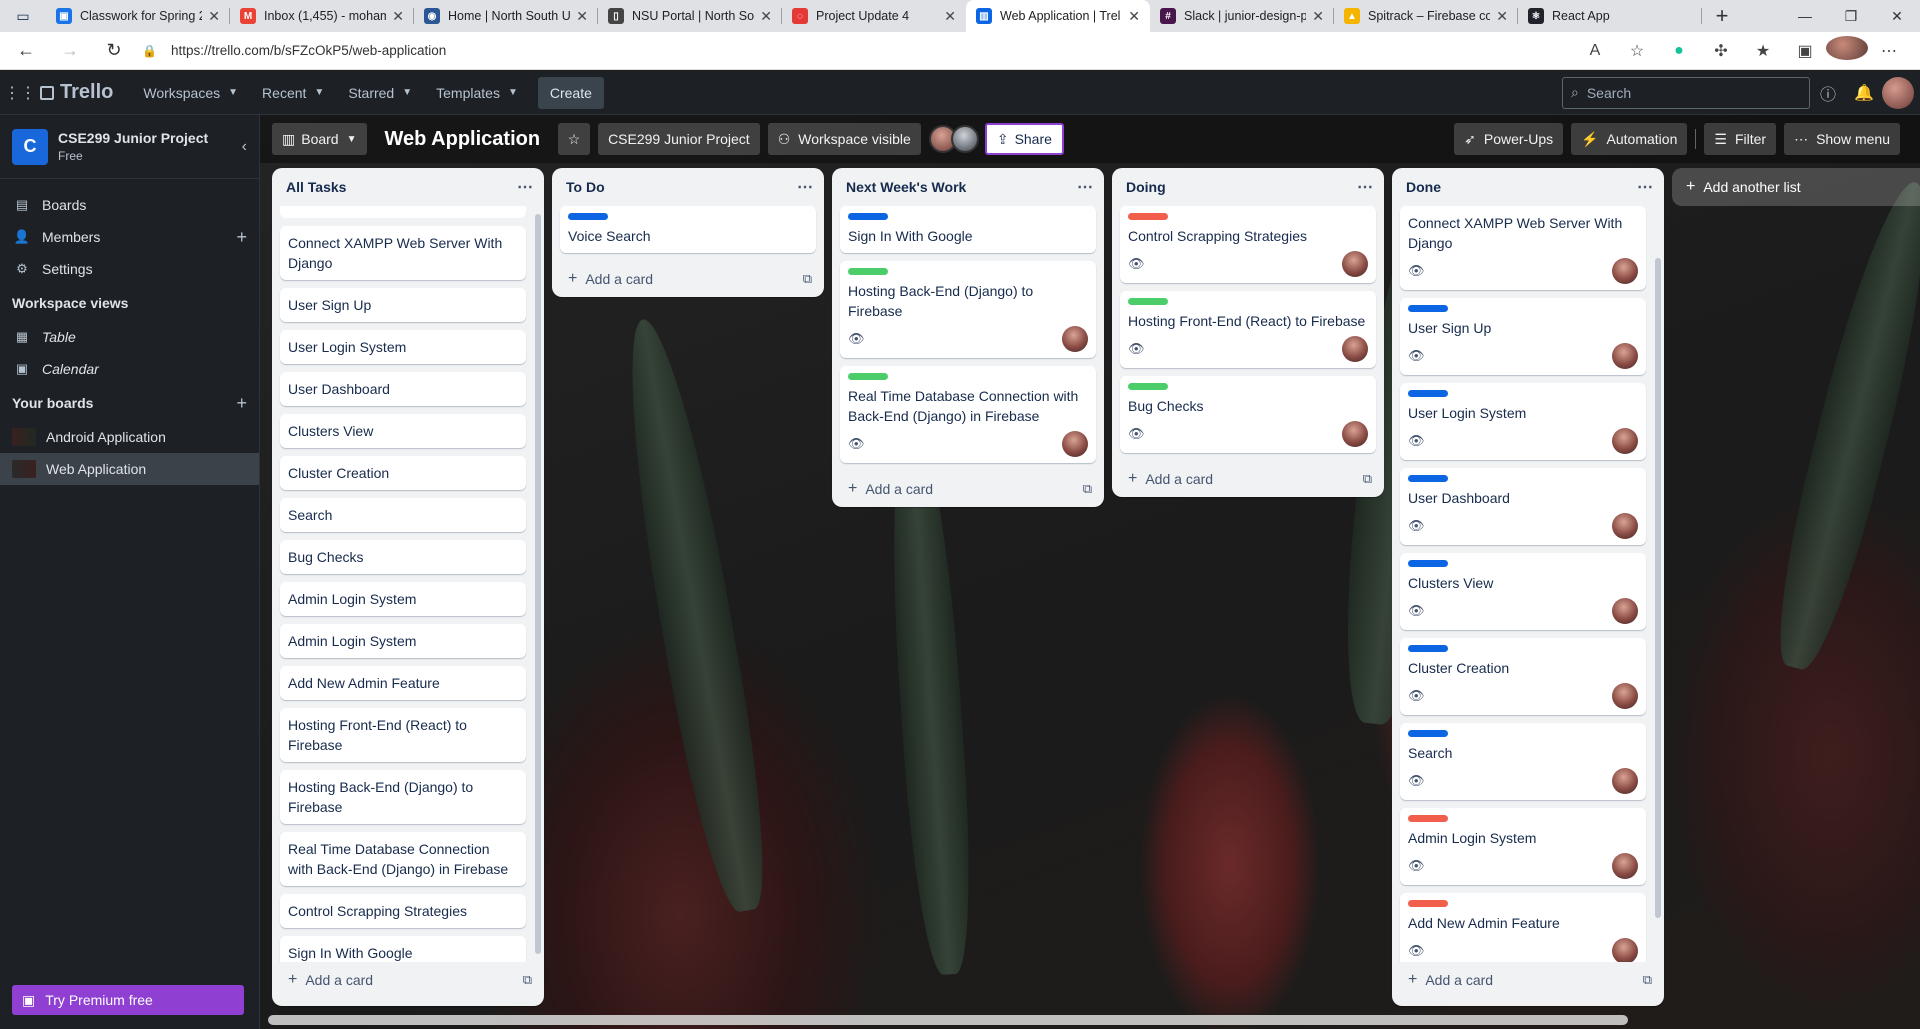  What do you see at coordinates (1637, 51) in the screenshot?
I see `favorite-star-icon: ☆` at bounding box center [1637, 51].